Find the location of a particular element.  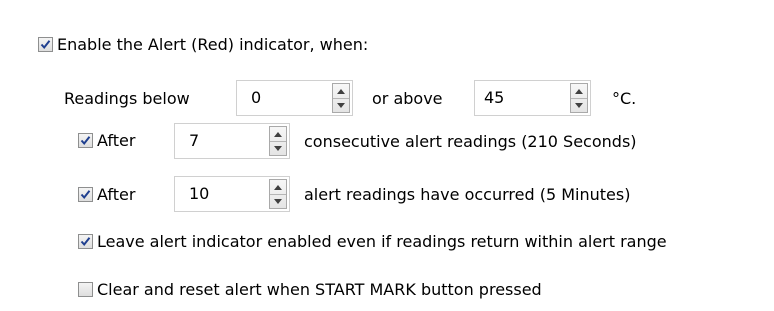

after-occurred-spin-buttons is located at coordinates (278, 194).